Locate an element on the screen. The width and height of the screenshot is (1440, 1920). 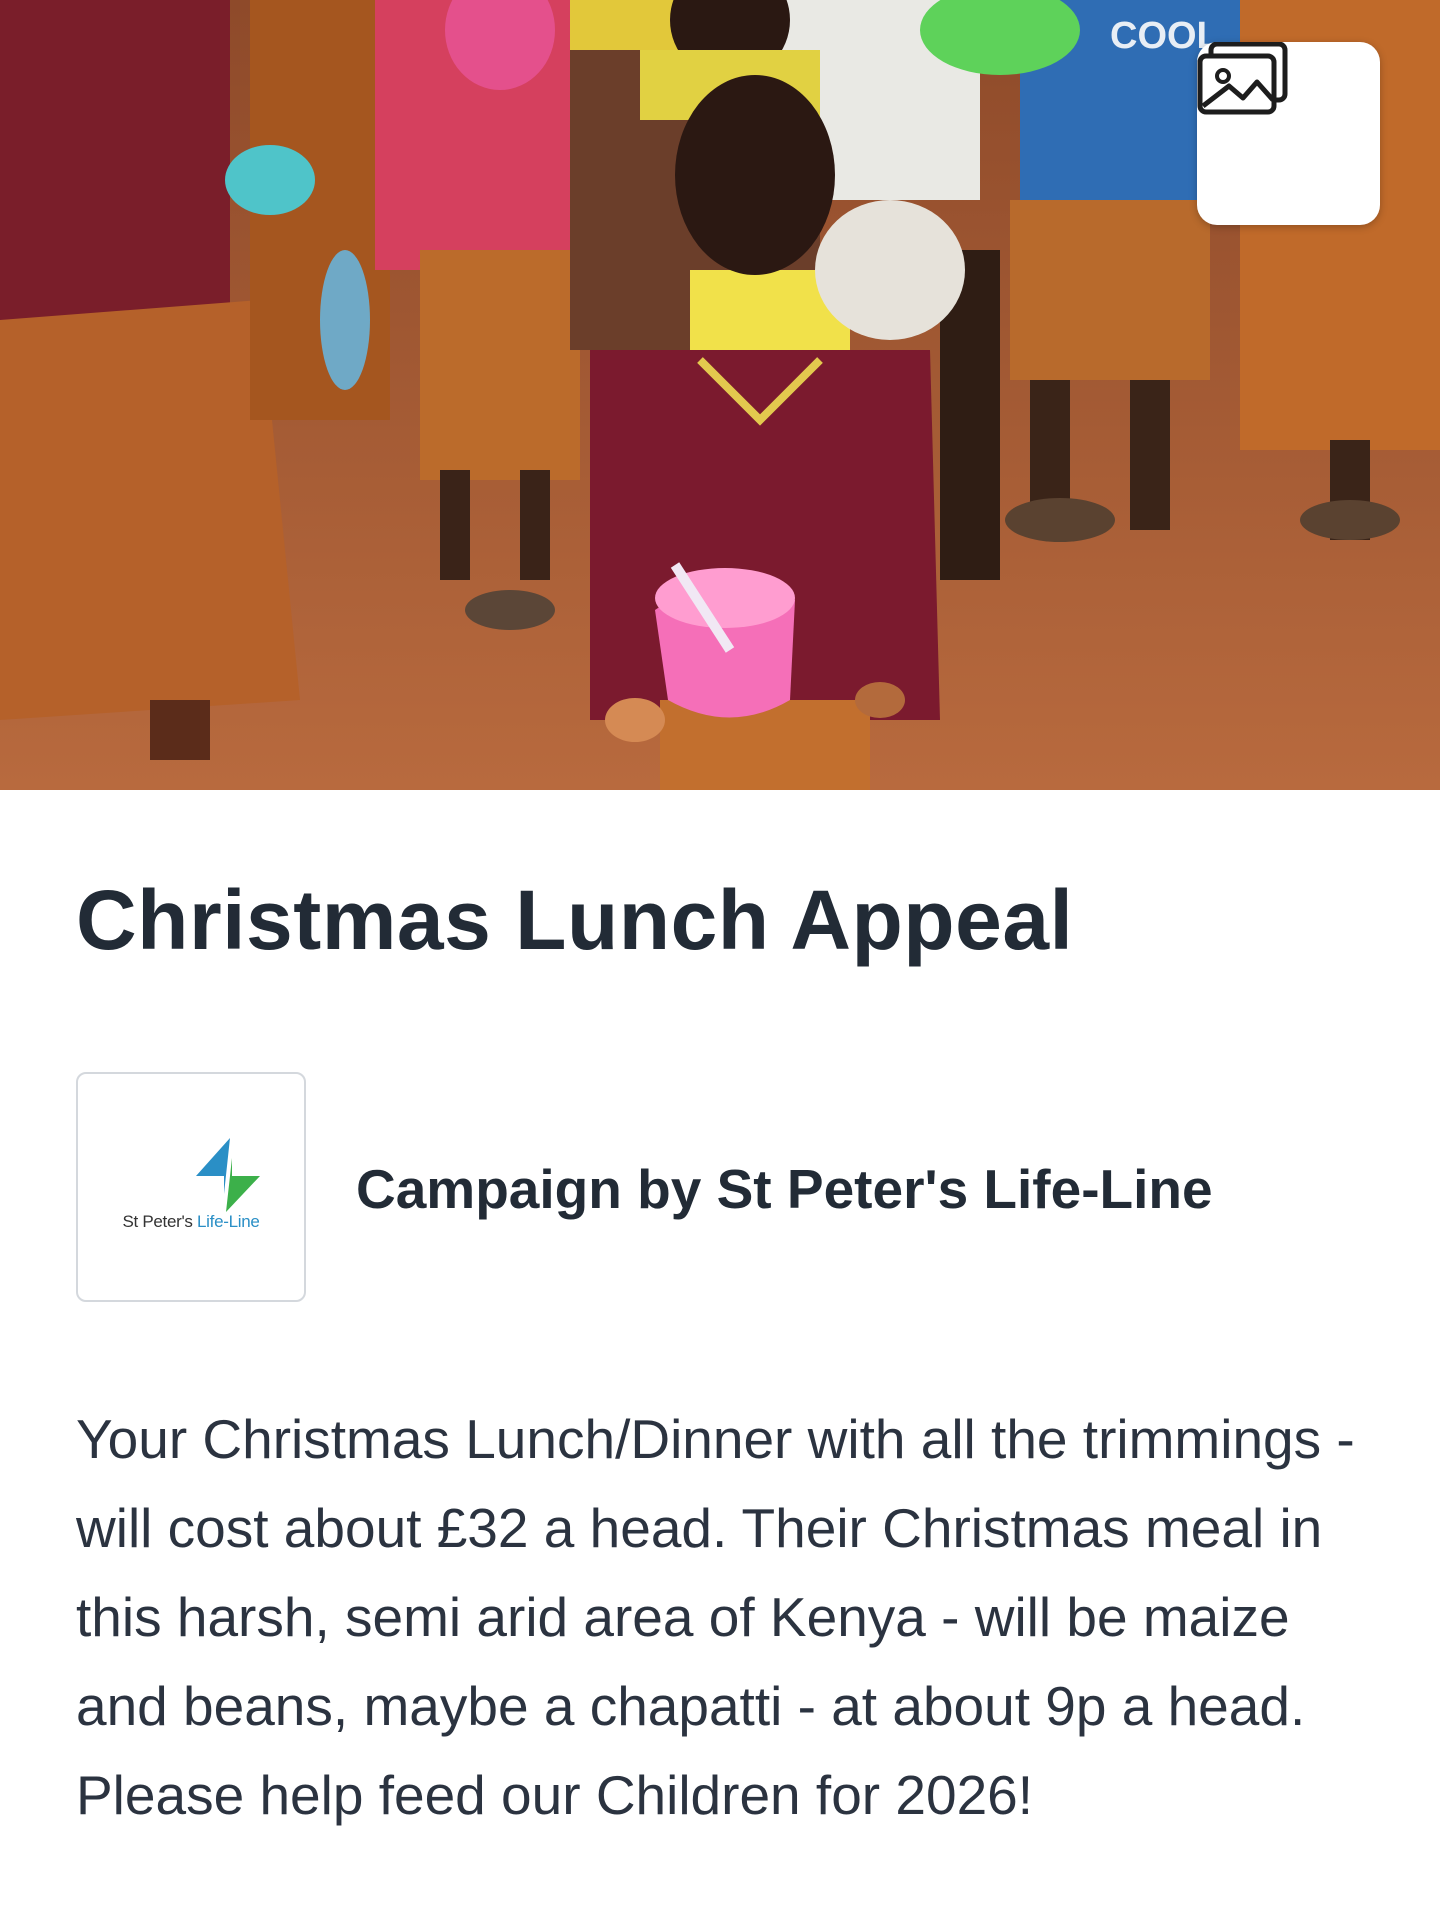
organizer-prefix: Campaign by is located at coordinates (529, 1189).